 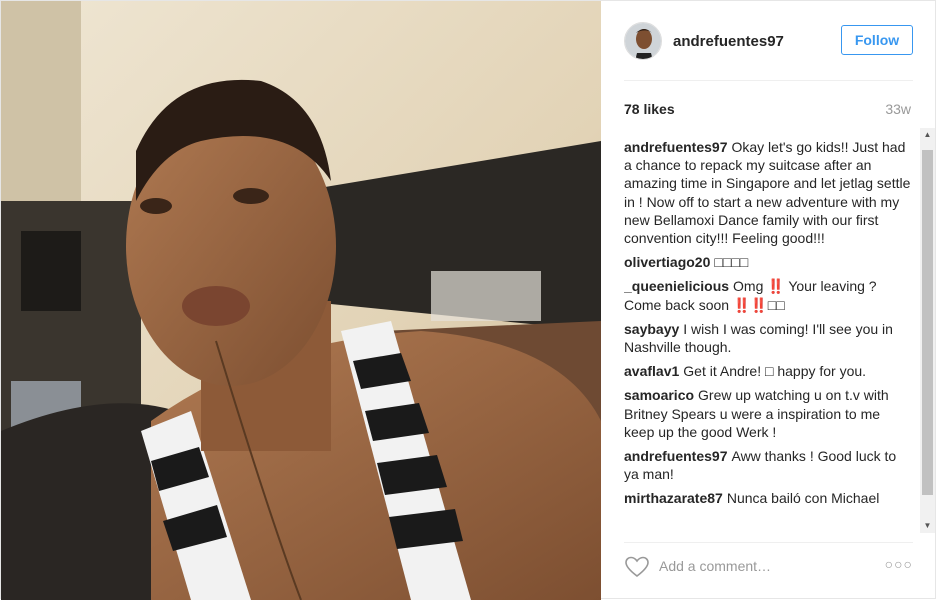 What do you see at coordinates (877, 40) in the screenshot?
I see `follow-button: Follow` at bounding box center [877, 40].